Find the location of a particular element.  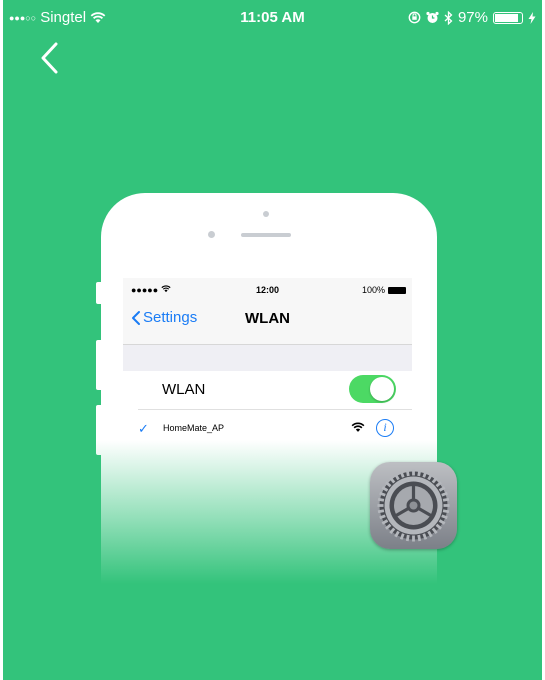

settings-gear-icon is located at coordinates (413, 505).